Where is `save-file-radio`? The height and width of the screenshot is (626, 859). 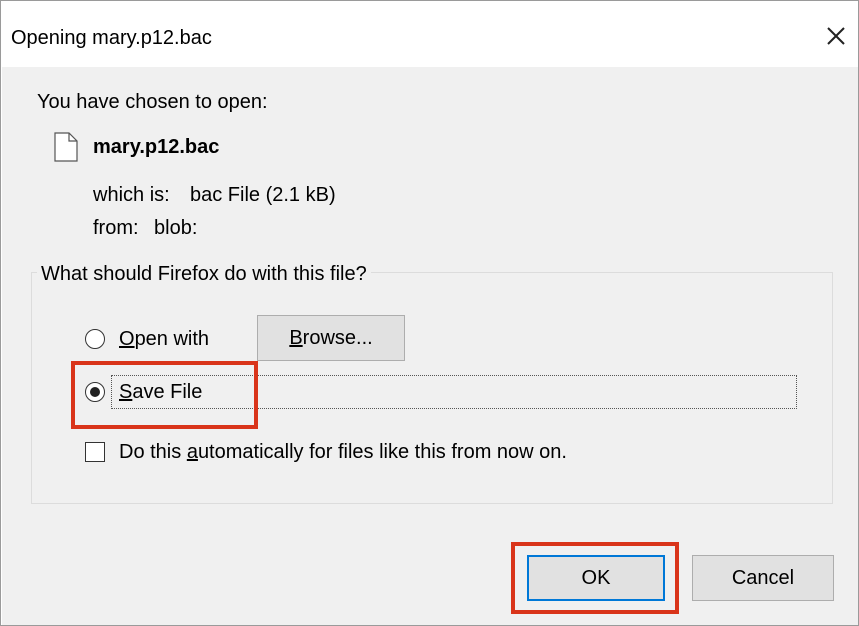 save-file-radio is located at coordinates (95, 392).